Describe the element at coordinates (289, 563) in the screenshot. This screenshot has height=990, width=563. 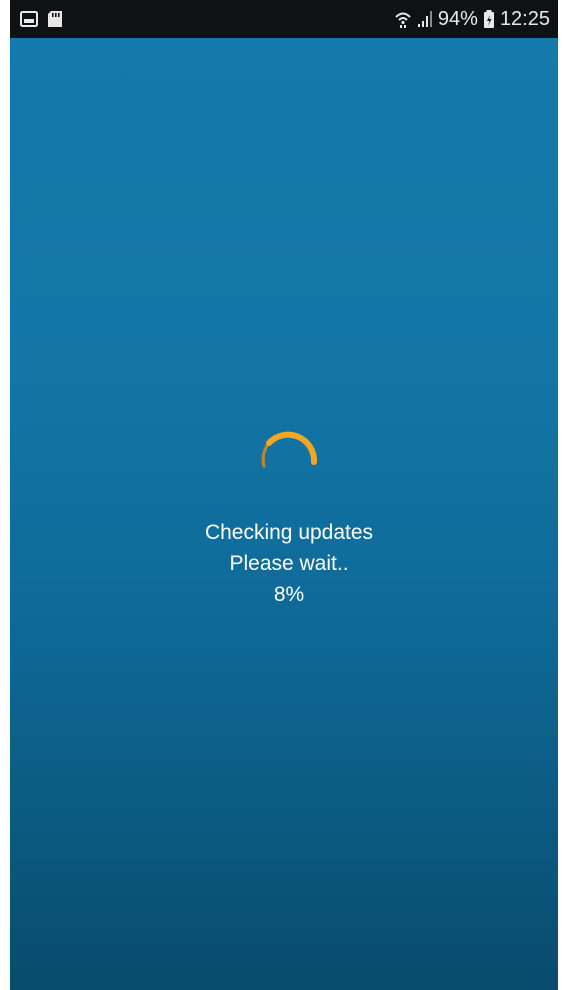
I see `loading-subtitle: Please wait..` at that location.